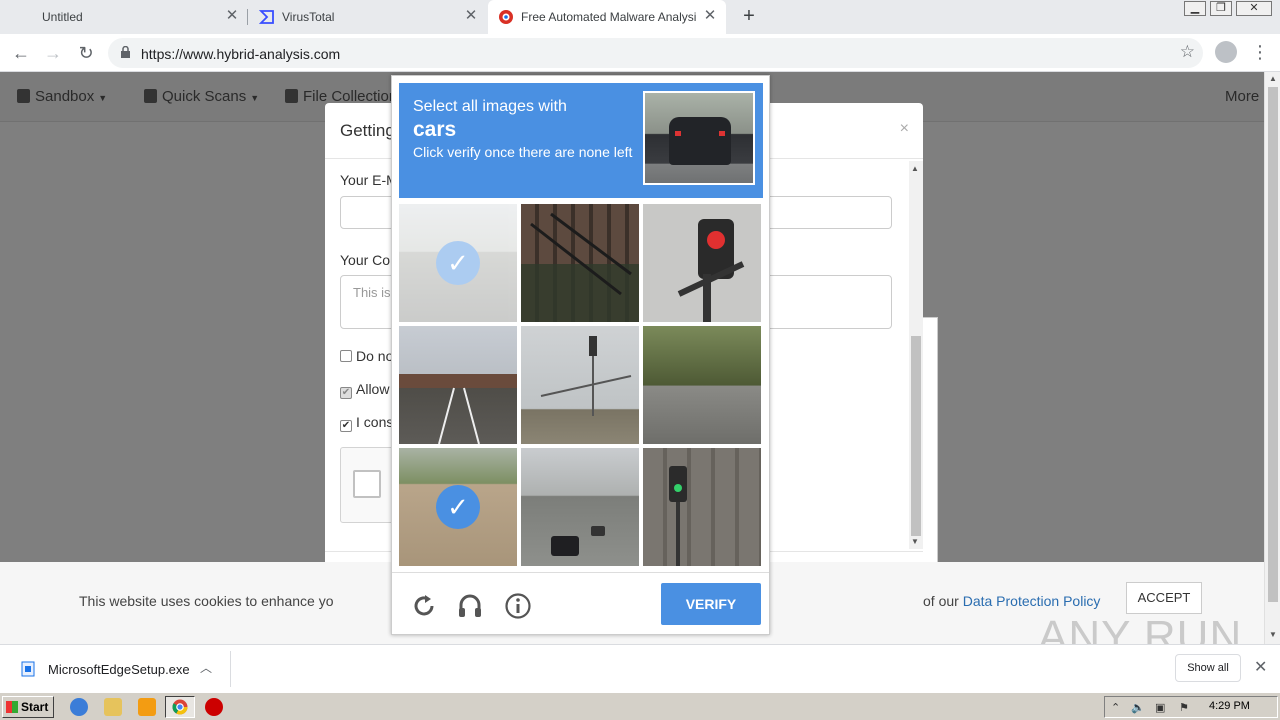 This screenshot has width=1280, height=720. Describe the element at coordinates (123, 17) in the screenshot. I see `tab-untitled: Untitled ✕` at that location.